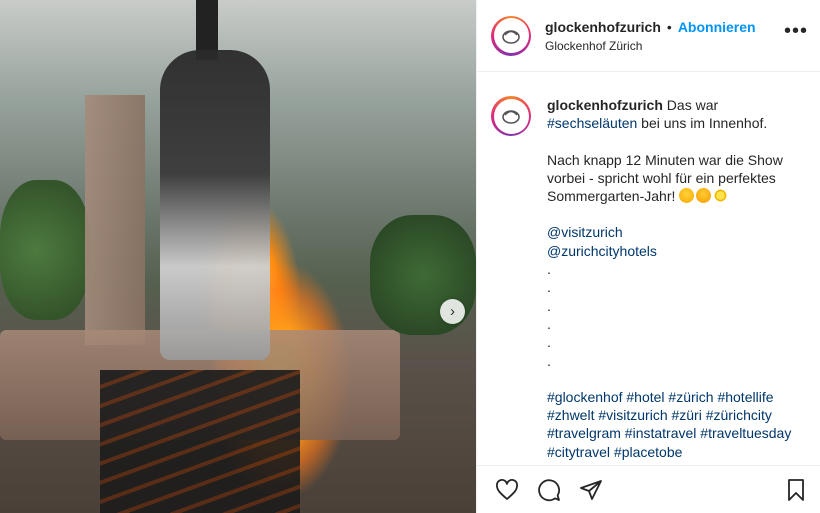 This screenshot has width=820, height=513. What do you see at coordinates (200, 441) in the screenshot?
I see `photo-bonfire-logs` at bounding box center [200, 441].